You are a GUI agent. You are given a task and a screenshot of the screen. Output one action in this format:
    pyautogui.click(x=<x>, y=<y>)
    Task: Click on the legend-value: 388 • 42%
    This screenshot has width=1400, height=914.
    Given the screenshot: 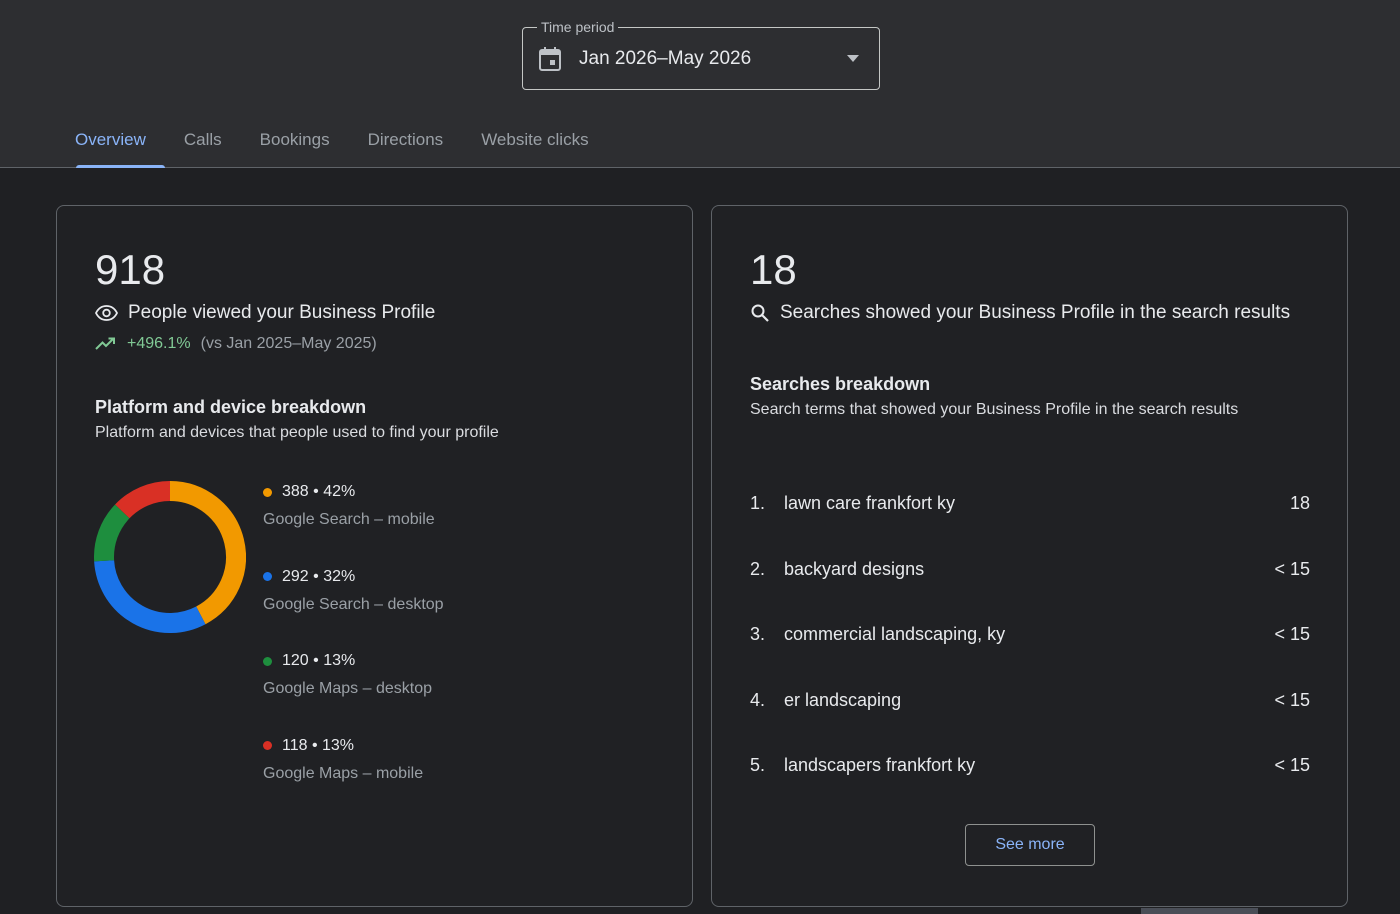 What is the action you would take?
    pyautogui.click(x=319, y=491)
    